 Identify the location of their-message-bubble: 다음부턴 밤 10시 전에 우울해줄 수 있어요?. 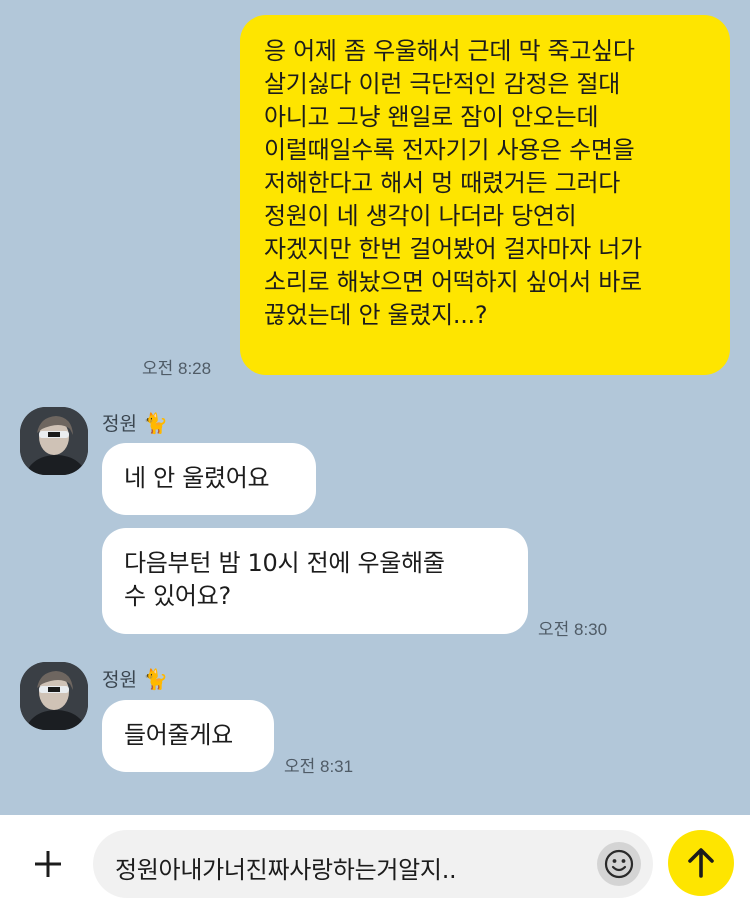
(315, 581).